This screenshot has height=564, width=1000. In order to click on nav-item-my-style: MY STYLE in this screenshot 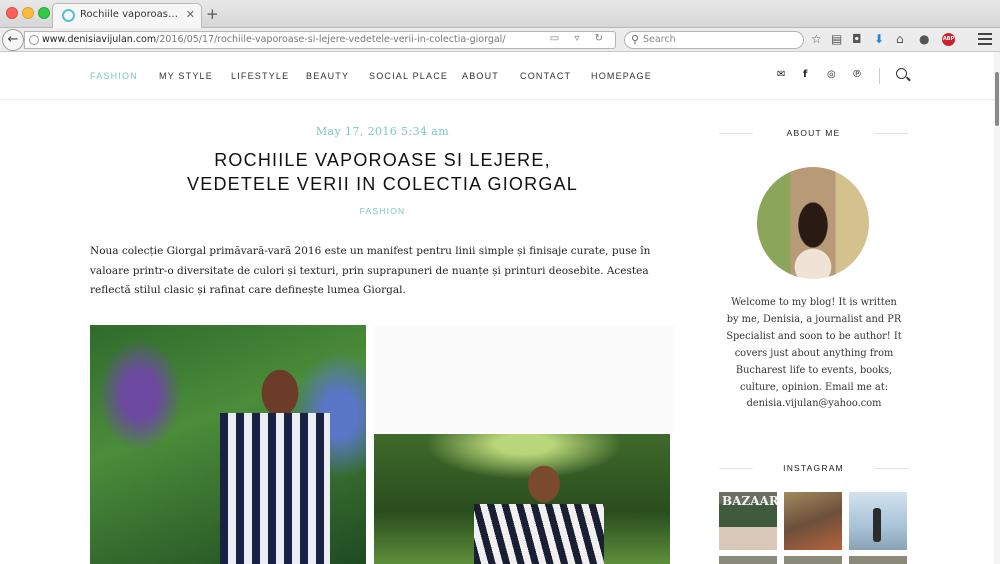, I will do `click(186, 76)`.